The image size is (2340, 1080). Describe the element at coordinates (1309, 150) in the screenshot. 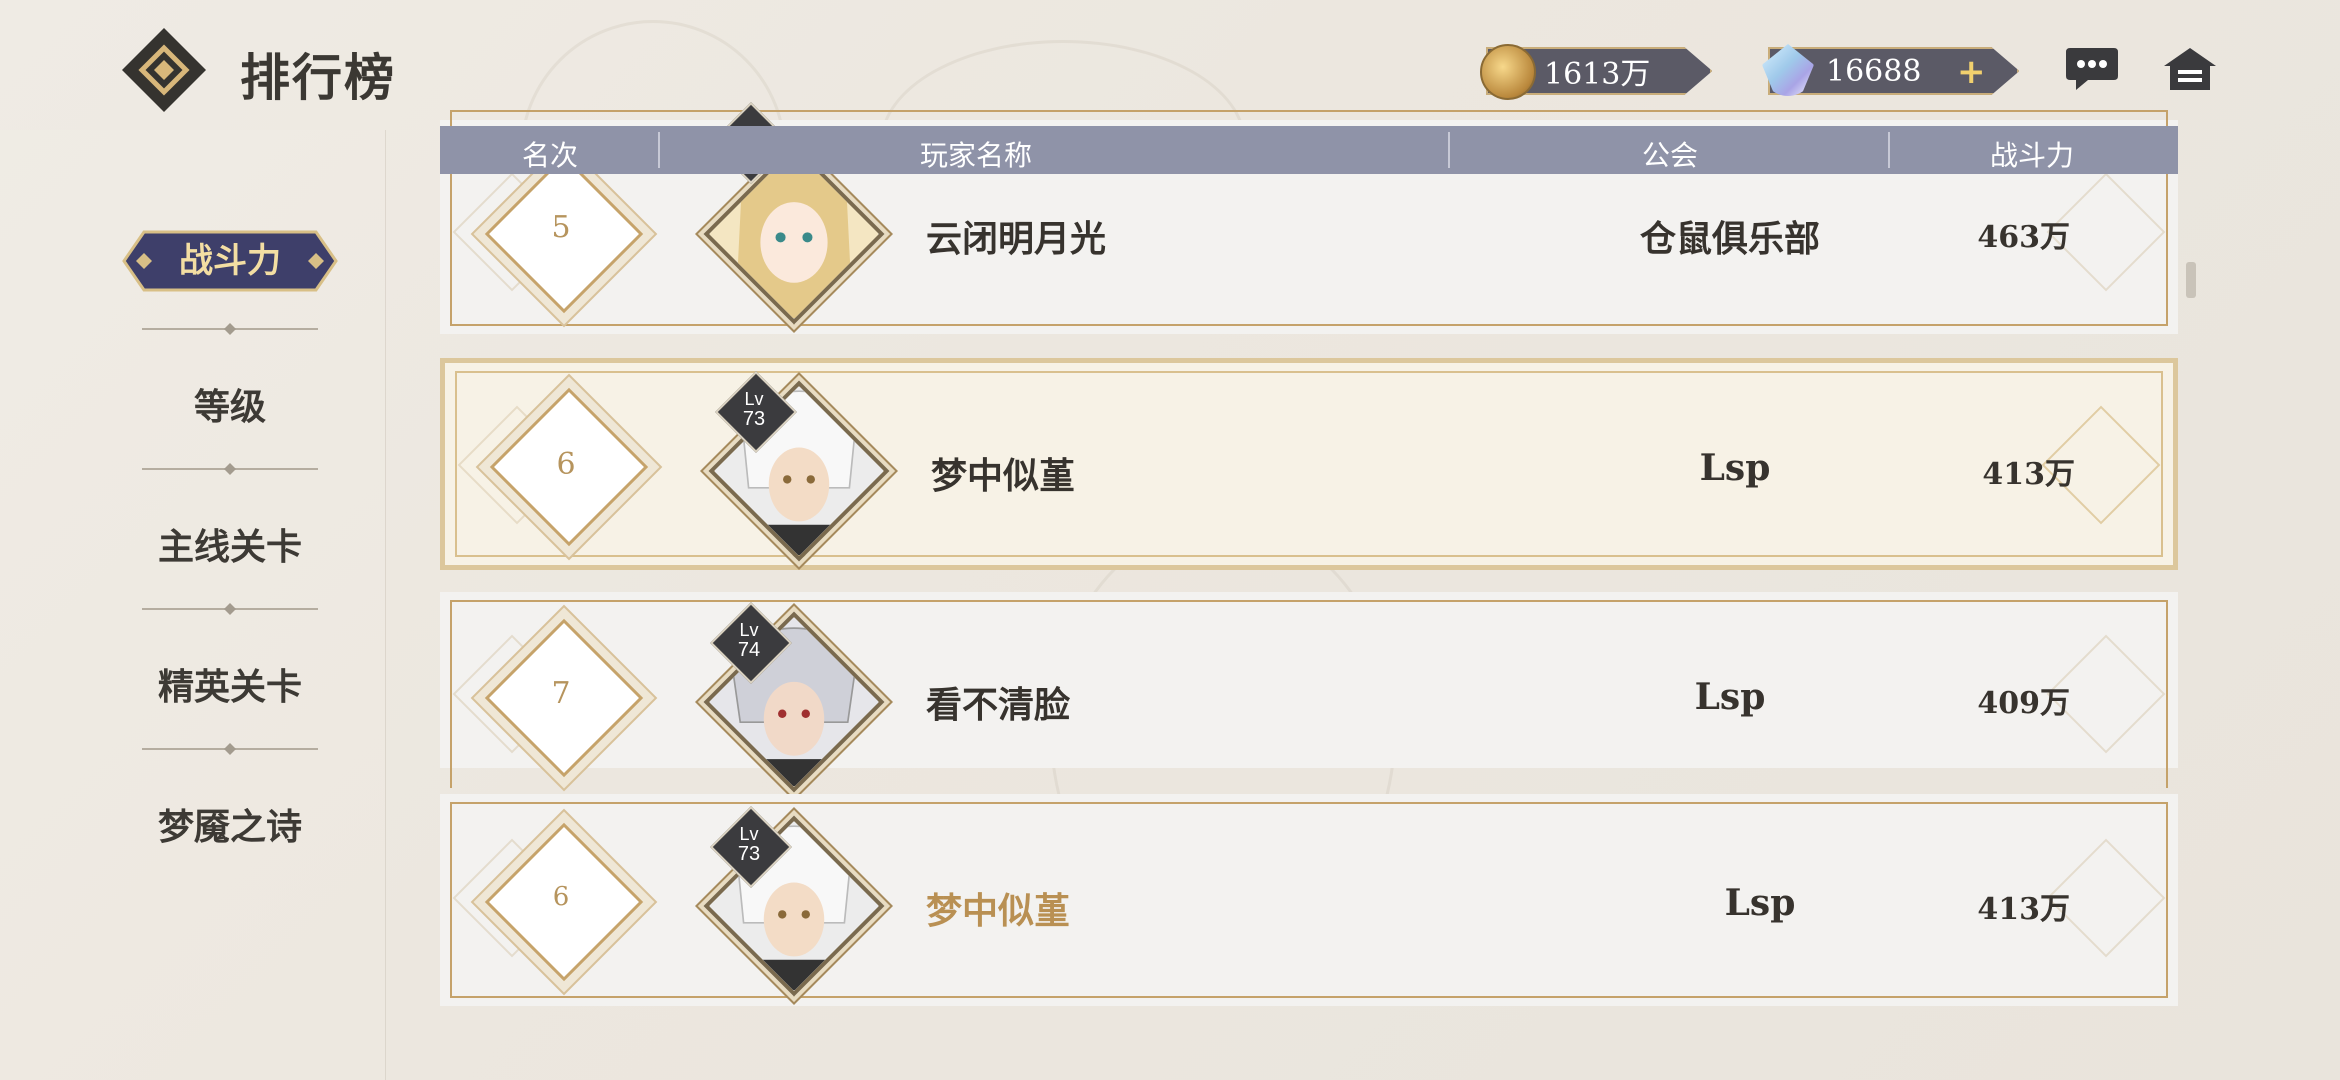

I see `table-header: 名次 玩家名称 公会 战斗力` at that location.